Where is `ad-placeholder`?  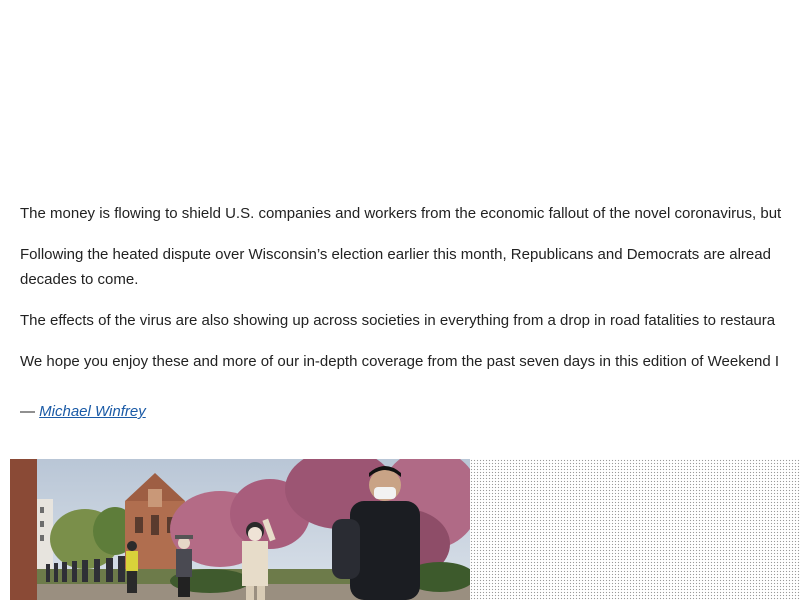 ad-placeholder is located at coordinates (635, 529).